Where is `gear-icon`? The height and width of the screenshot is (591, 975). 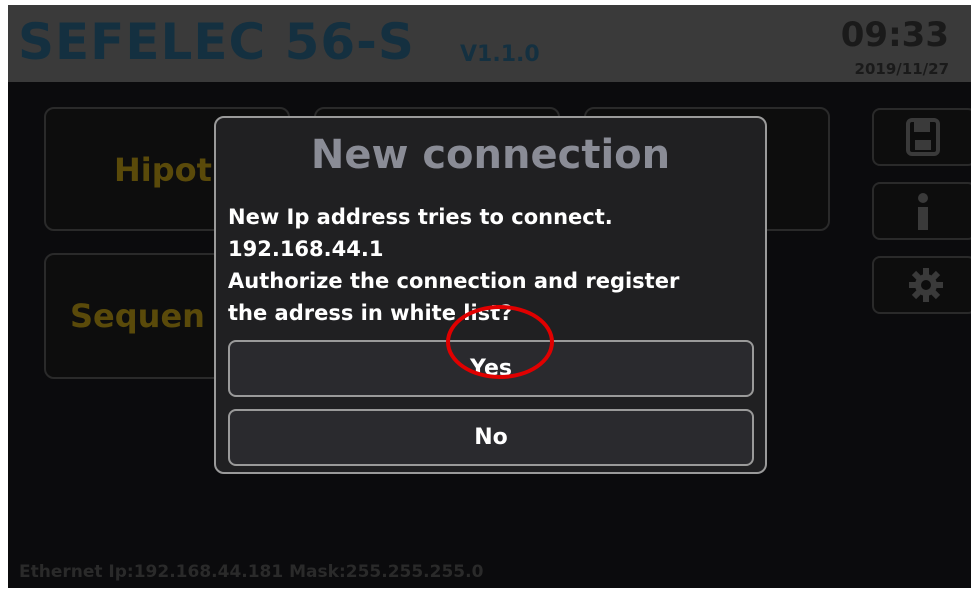
gear-icon is located at coordinates (926, 287).